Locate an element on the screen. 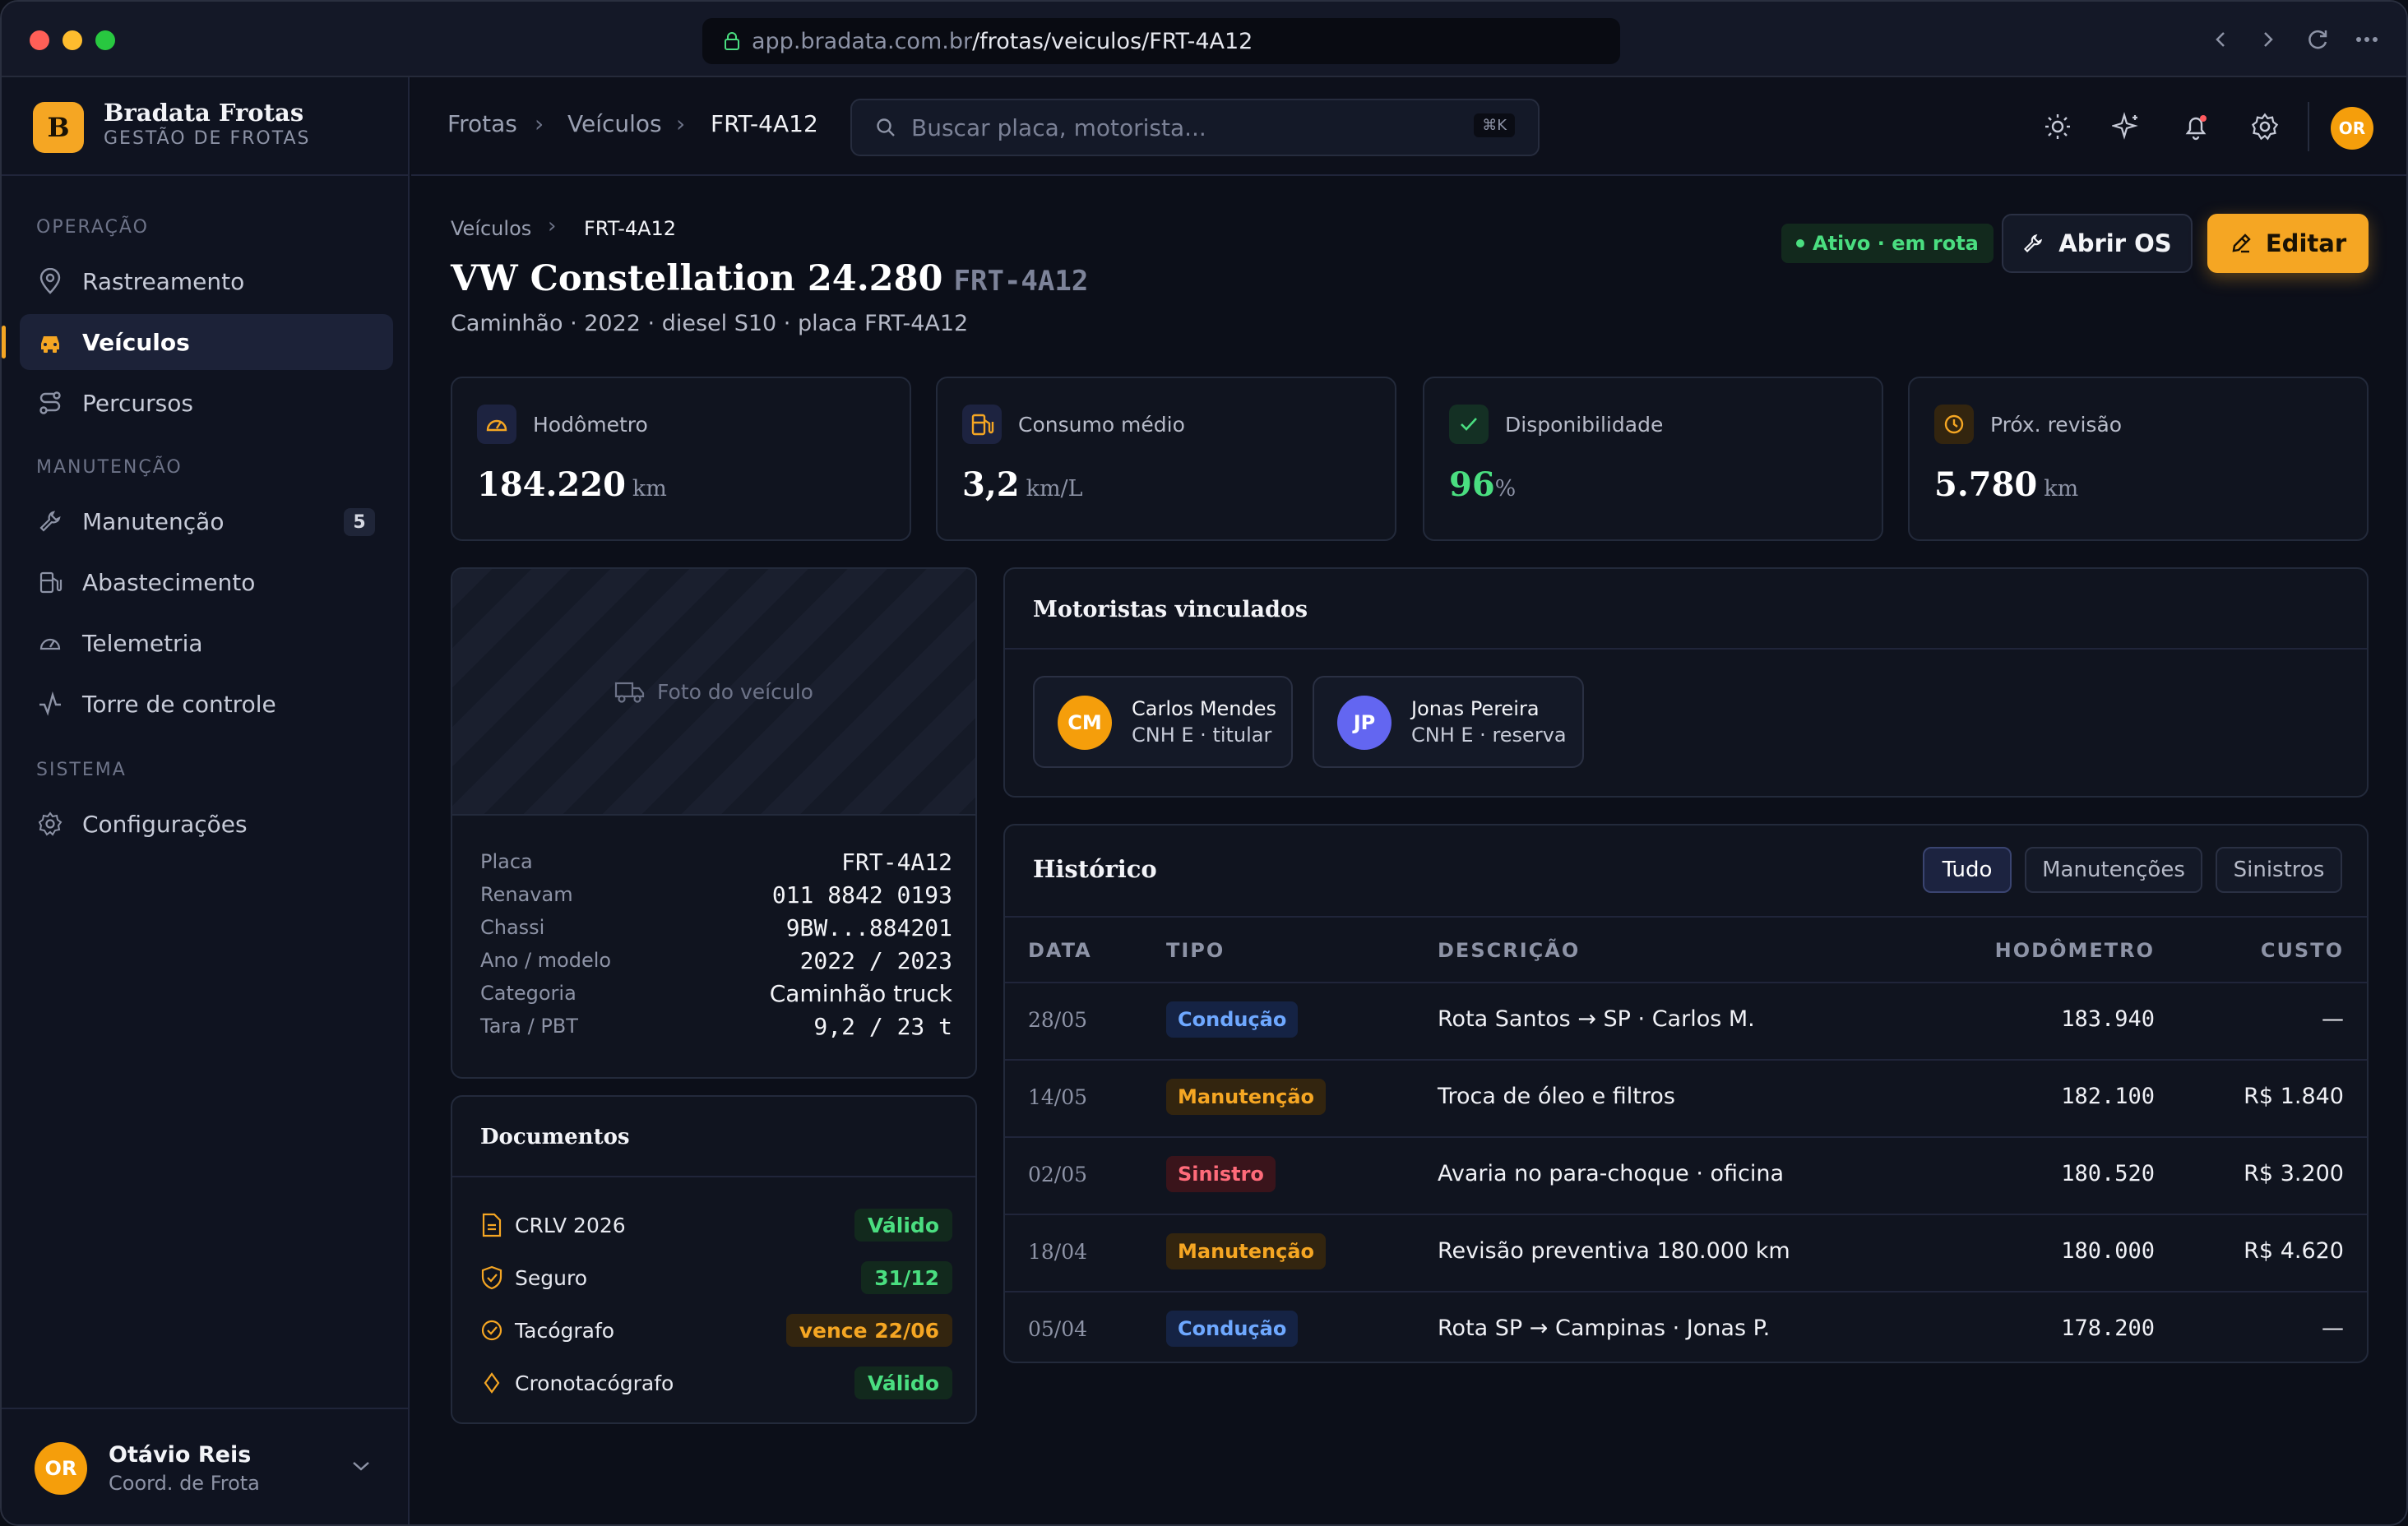 The image size is (2408, 1526). truck-icon is located at coordinates (630, 691).